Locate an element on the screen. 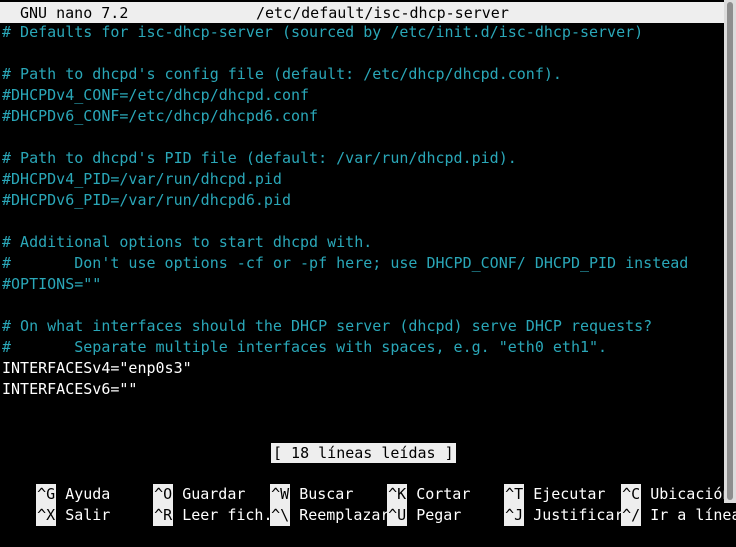 Image resolution: width=736 pixels, height=547 pixels. editor-line: INTERFACESv6="" is located at coordinates (69, 389).